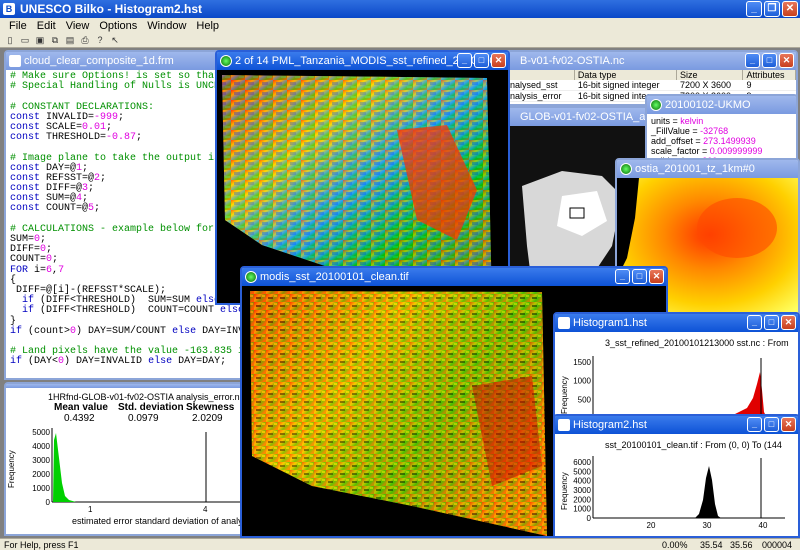 The image size is (800, 550). I want to click on histogram2-titlebar: Histogram2.hst _ □ ✕, so click(676, 425).